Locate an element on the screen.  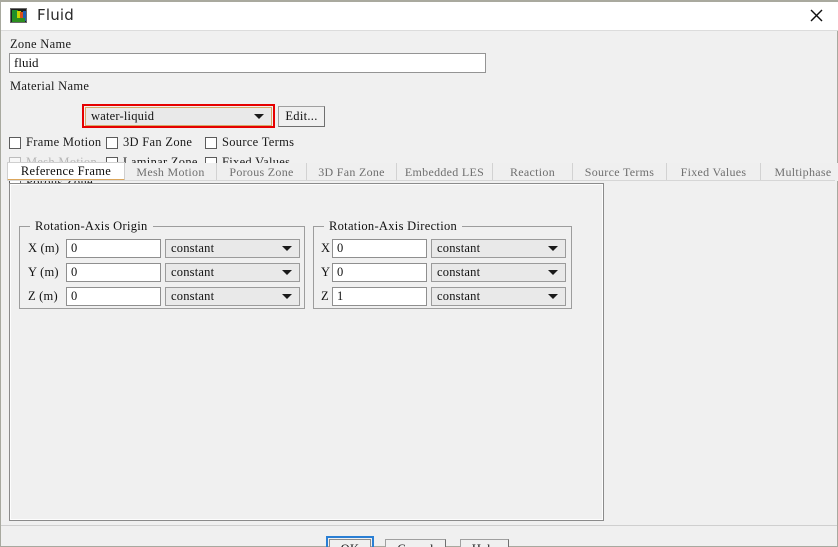
tab-source-terms: Source Terms is located at coordinates (620, 172).